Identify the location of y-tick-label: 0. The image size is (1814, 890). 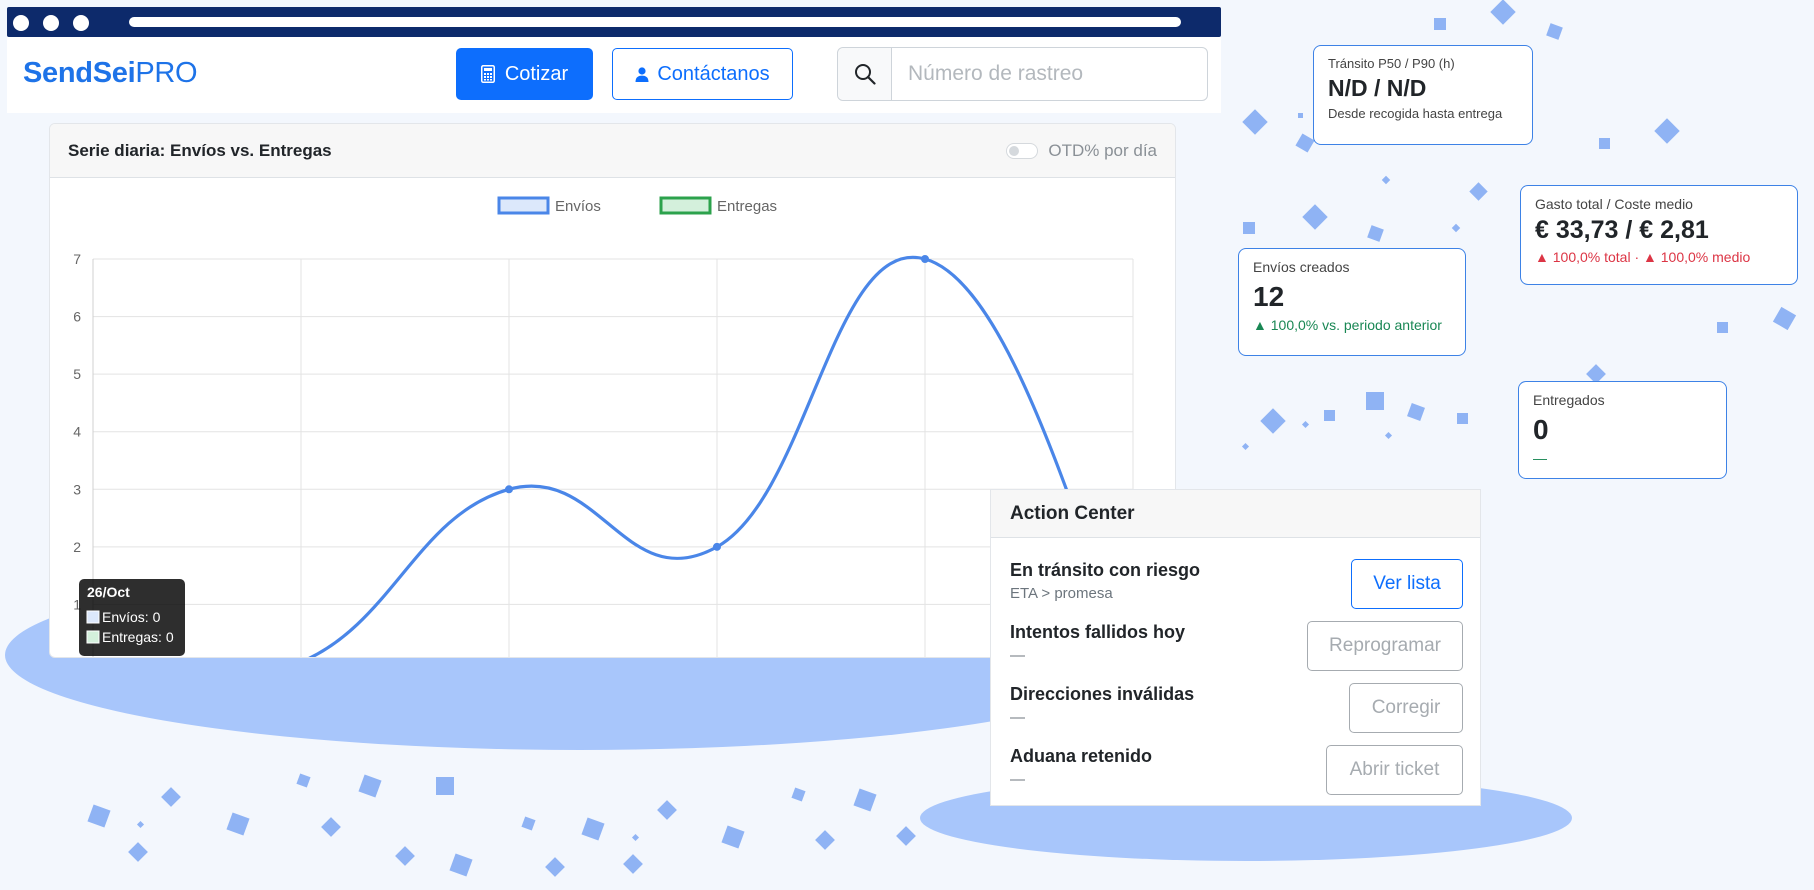
(77, 656).